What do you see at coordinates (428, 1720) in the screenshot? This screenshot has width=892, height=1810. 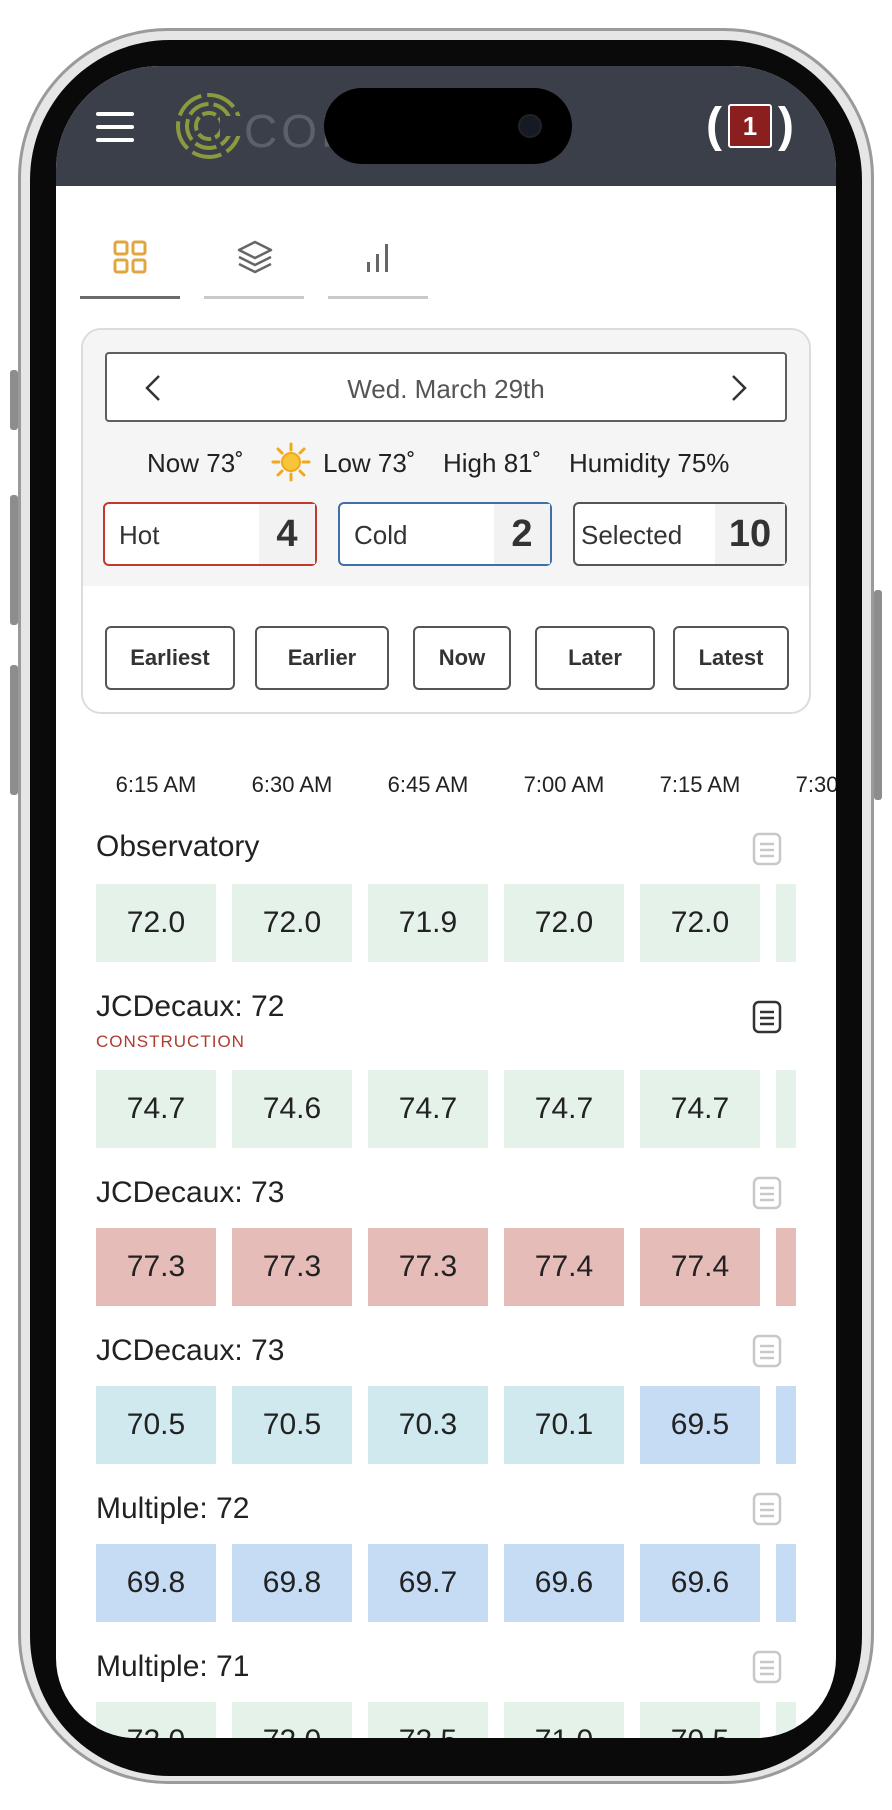 I see `reading-cell: 72.5` at bounding box center [428, 1720].